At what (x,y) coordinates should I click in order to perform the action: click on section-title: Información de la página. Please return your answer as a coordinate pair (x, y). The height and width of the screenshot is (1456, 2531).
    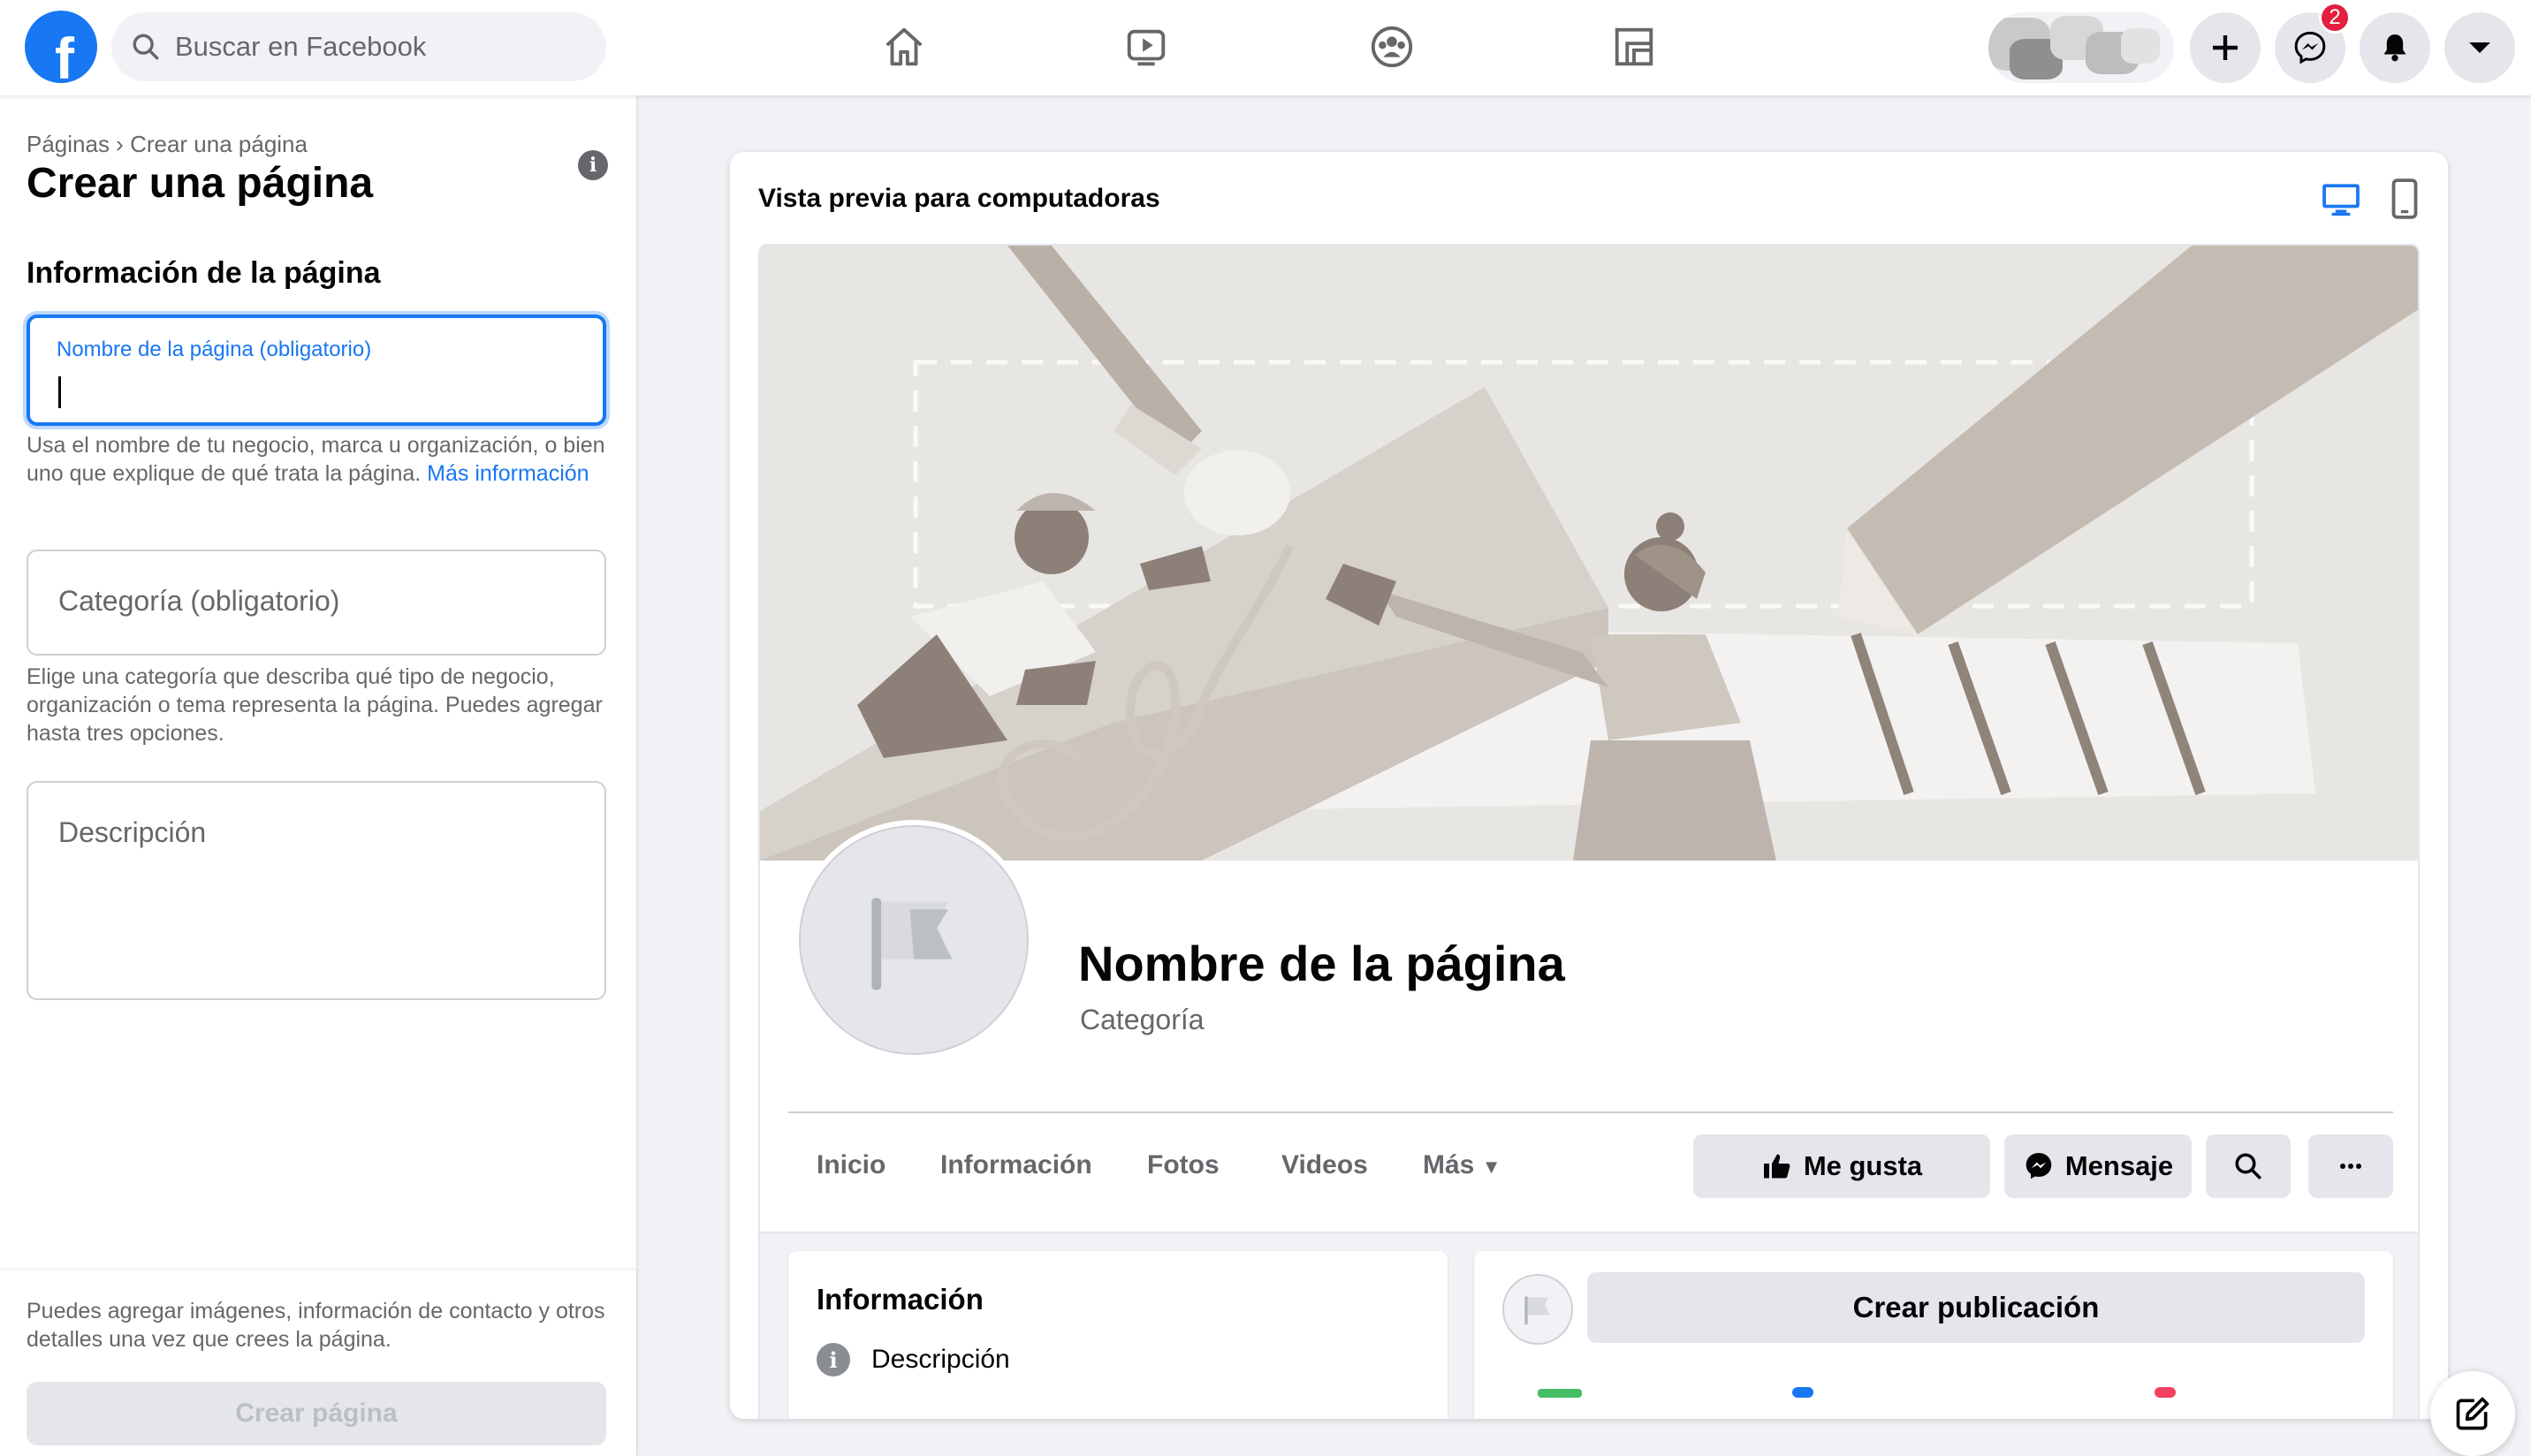
    Looking at the image, I should click on (204, 273).